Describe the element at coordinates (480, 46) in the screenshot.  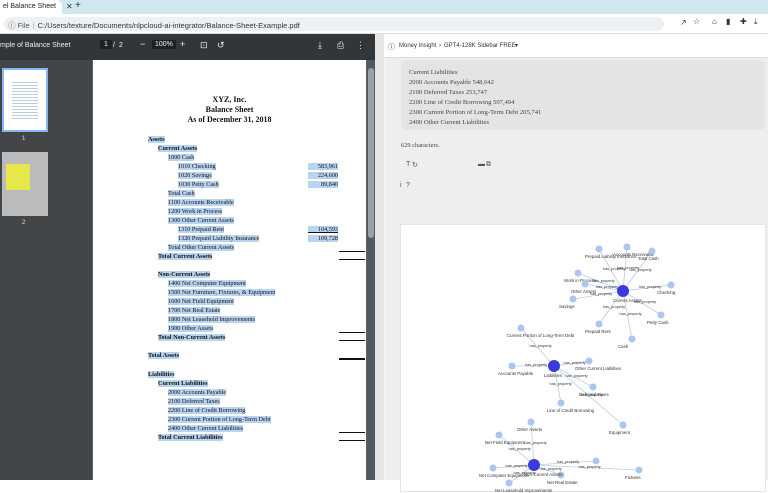
I see `model-selector: GPT4-128K Sidebar FREE` at that location.